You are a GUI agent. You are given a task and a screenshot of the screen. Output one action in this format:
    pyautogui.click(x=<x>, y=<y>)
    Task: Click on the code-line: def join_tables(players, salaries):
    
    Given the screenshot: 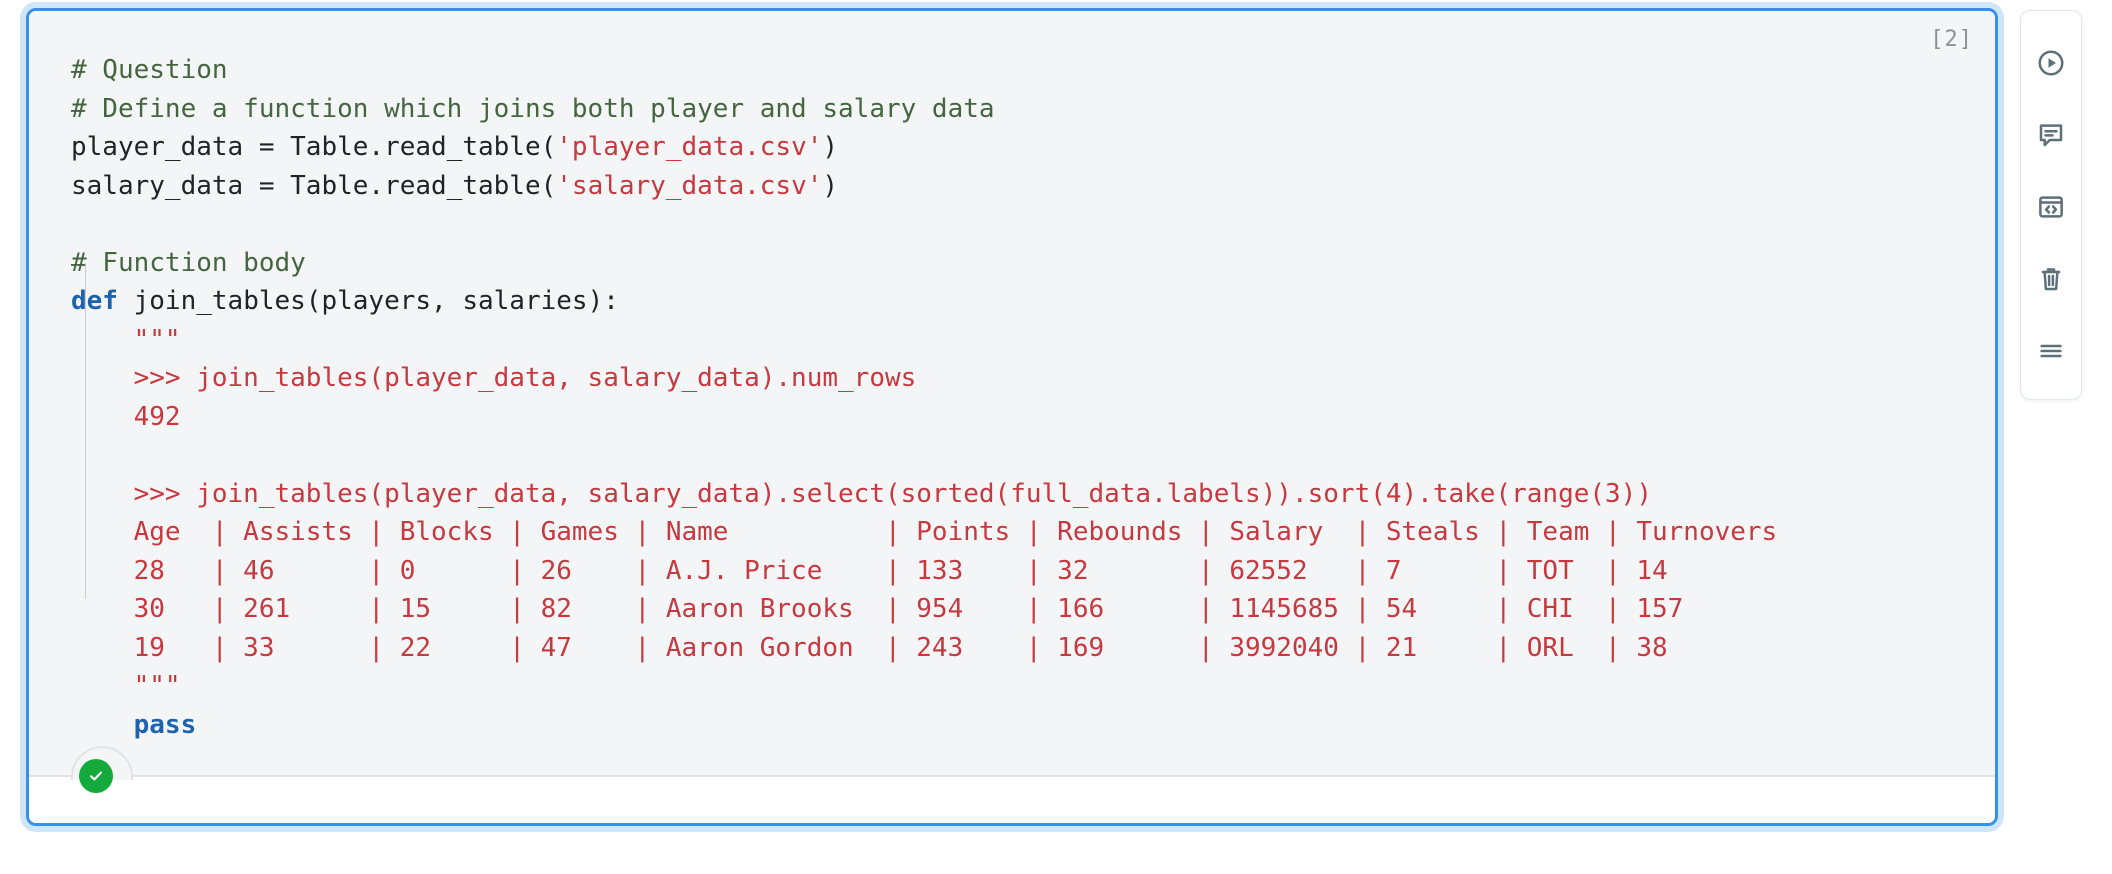 What is the action you would take?
    pyautogui.click(x=1023, y=301)
    